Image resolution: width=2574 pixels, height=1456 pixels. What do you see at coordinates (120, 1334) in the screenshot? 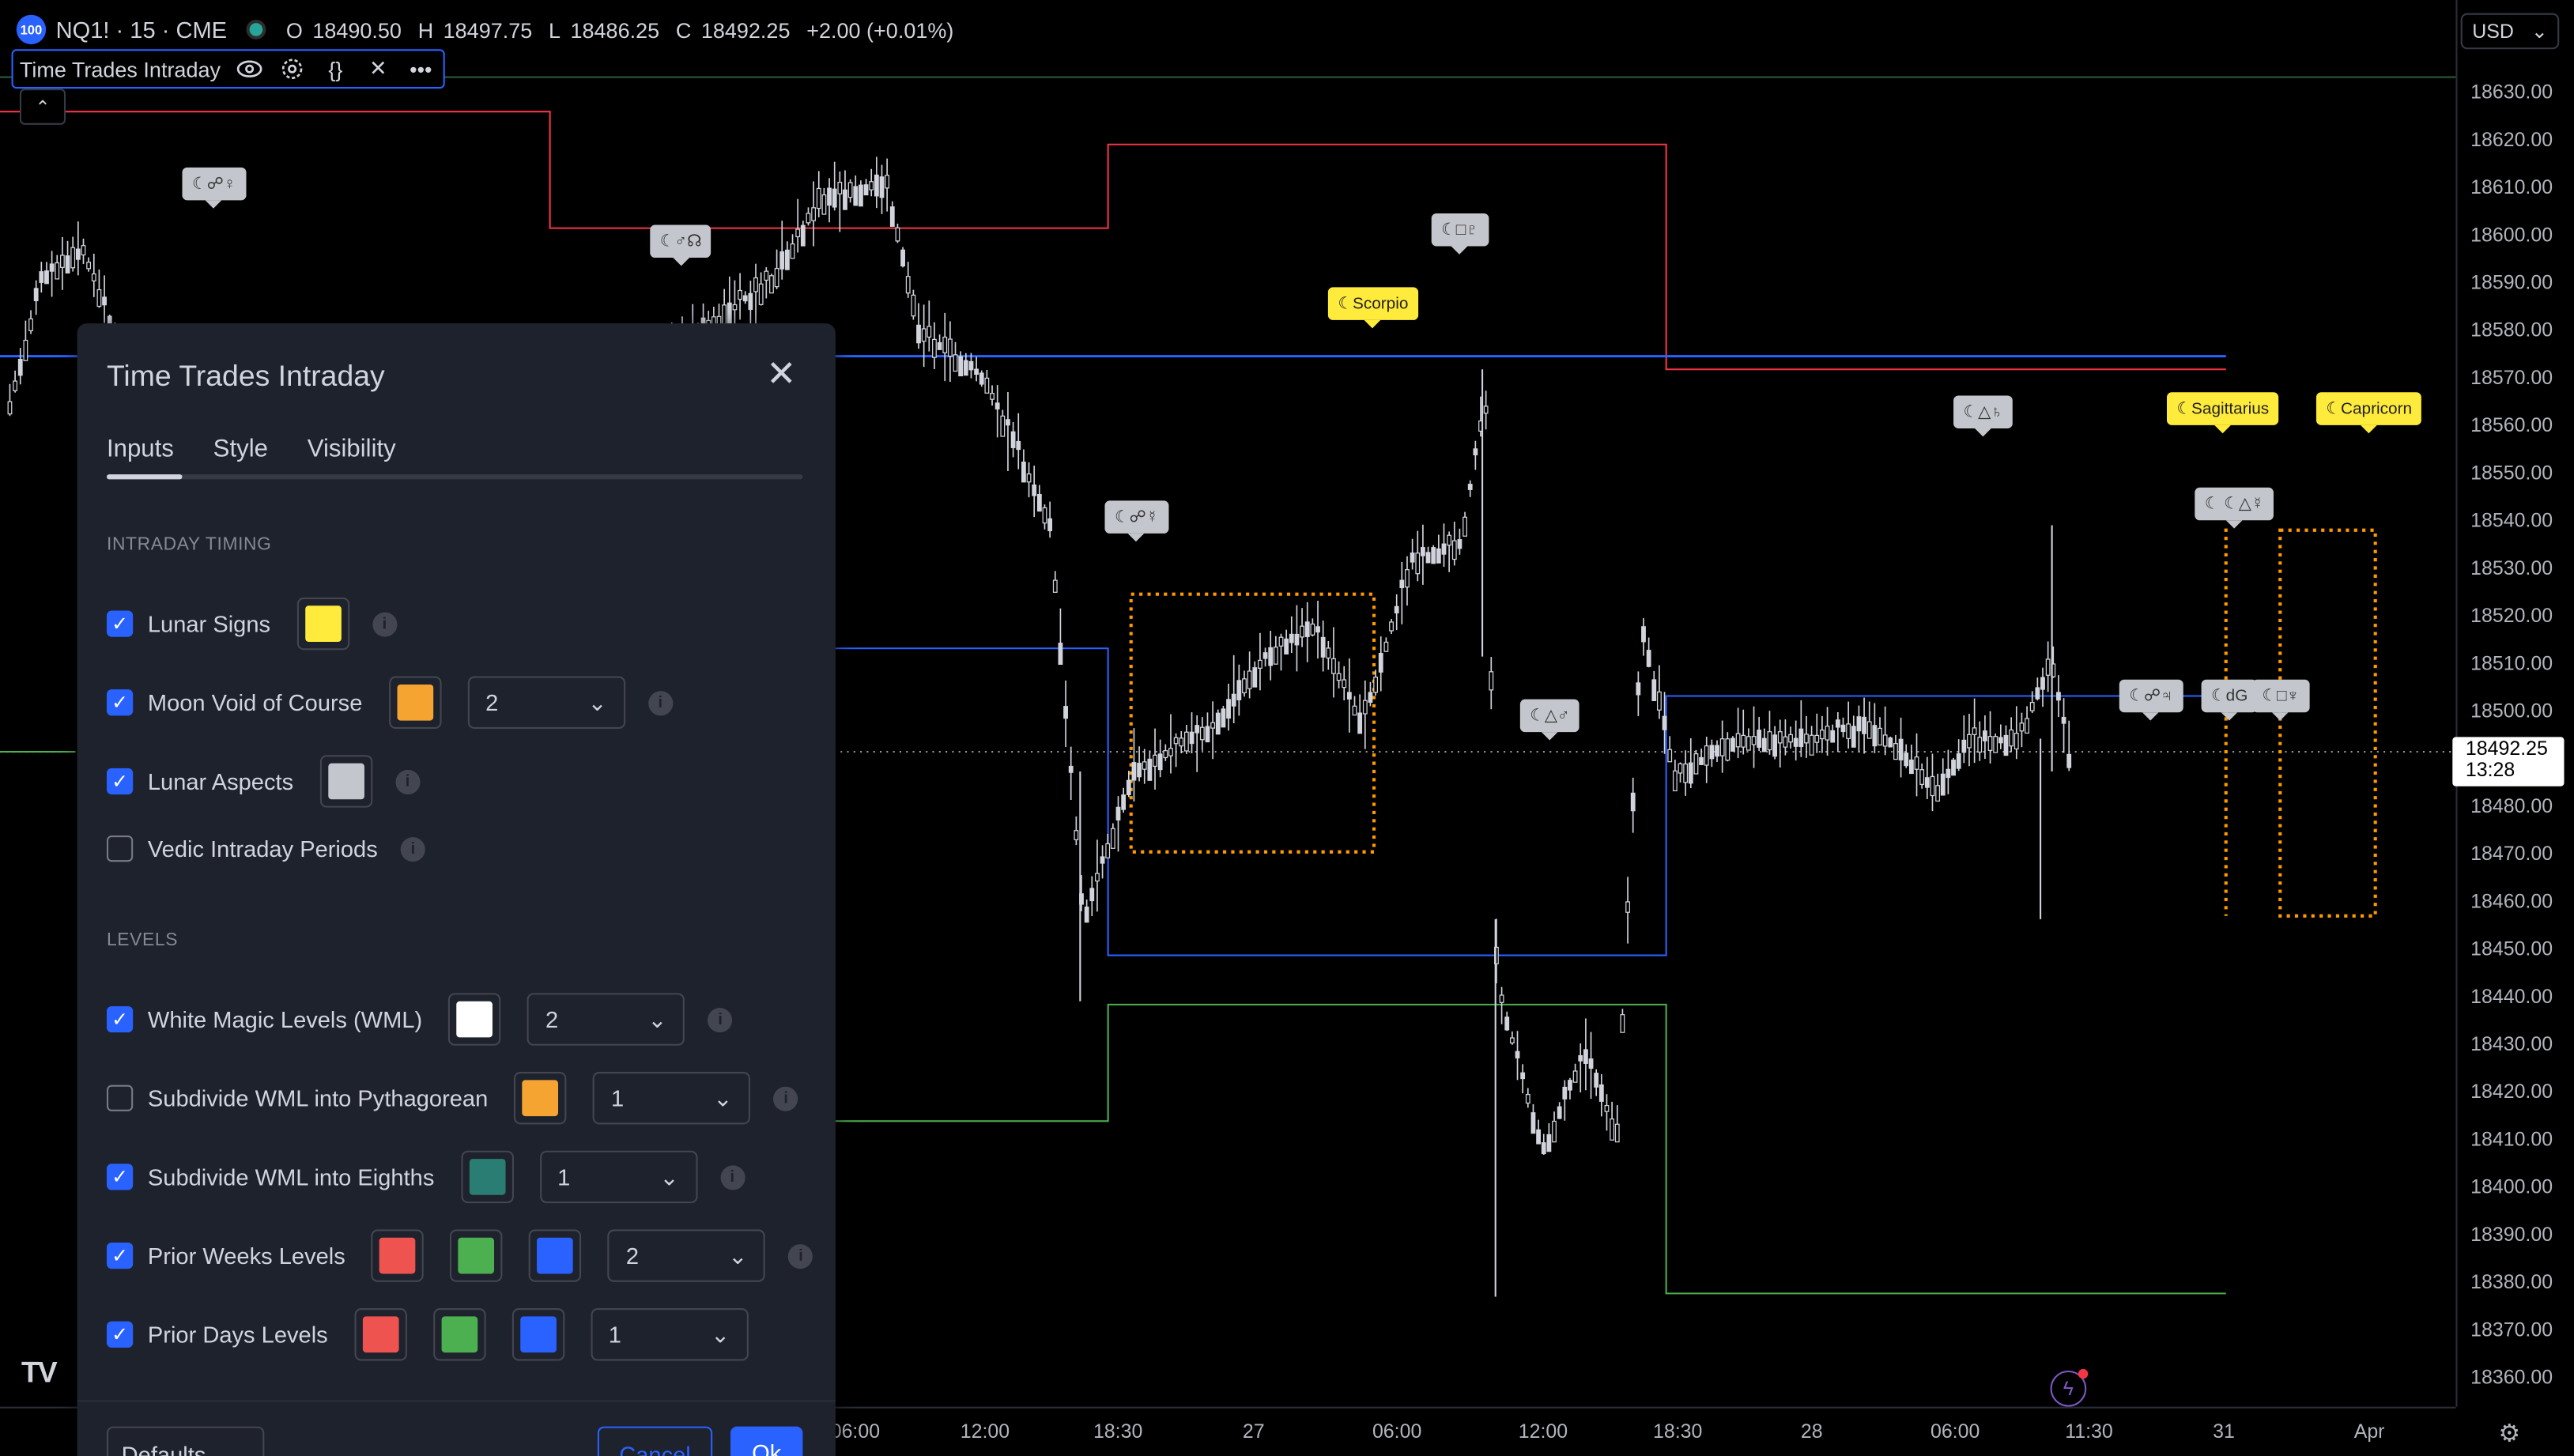
I see `prior-days-checkbox: ✓` at bounding box center [120, 1334].